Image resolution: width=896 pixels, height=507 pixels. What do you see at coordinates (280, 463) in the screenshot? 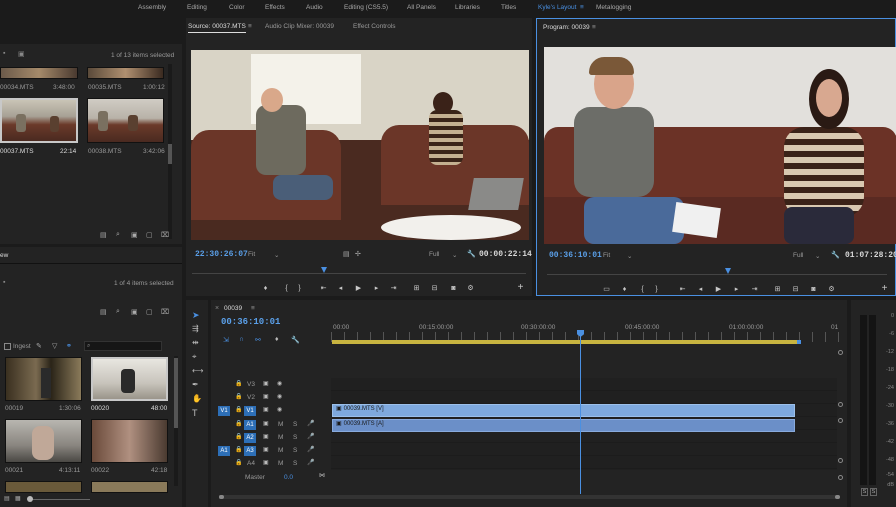
I see `mute-a4: M` at bounding box center [280, 463].